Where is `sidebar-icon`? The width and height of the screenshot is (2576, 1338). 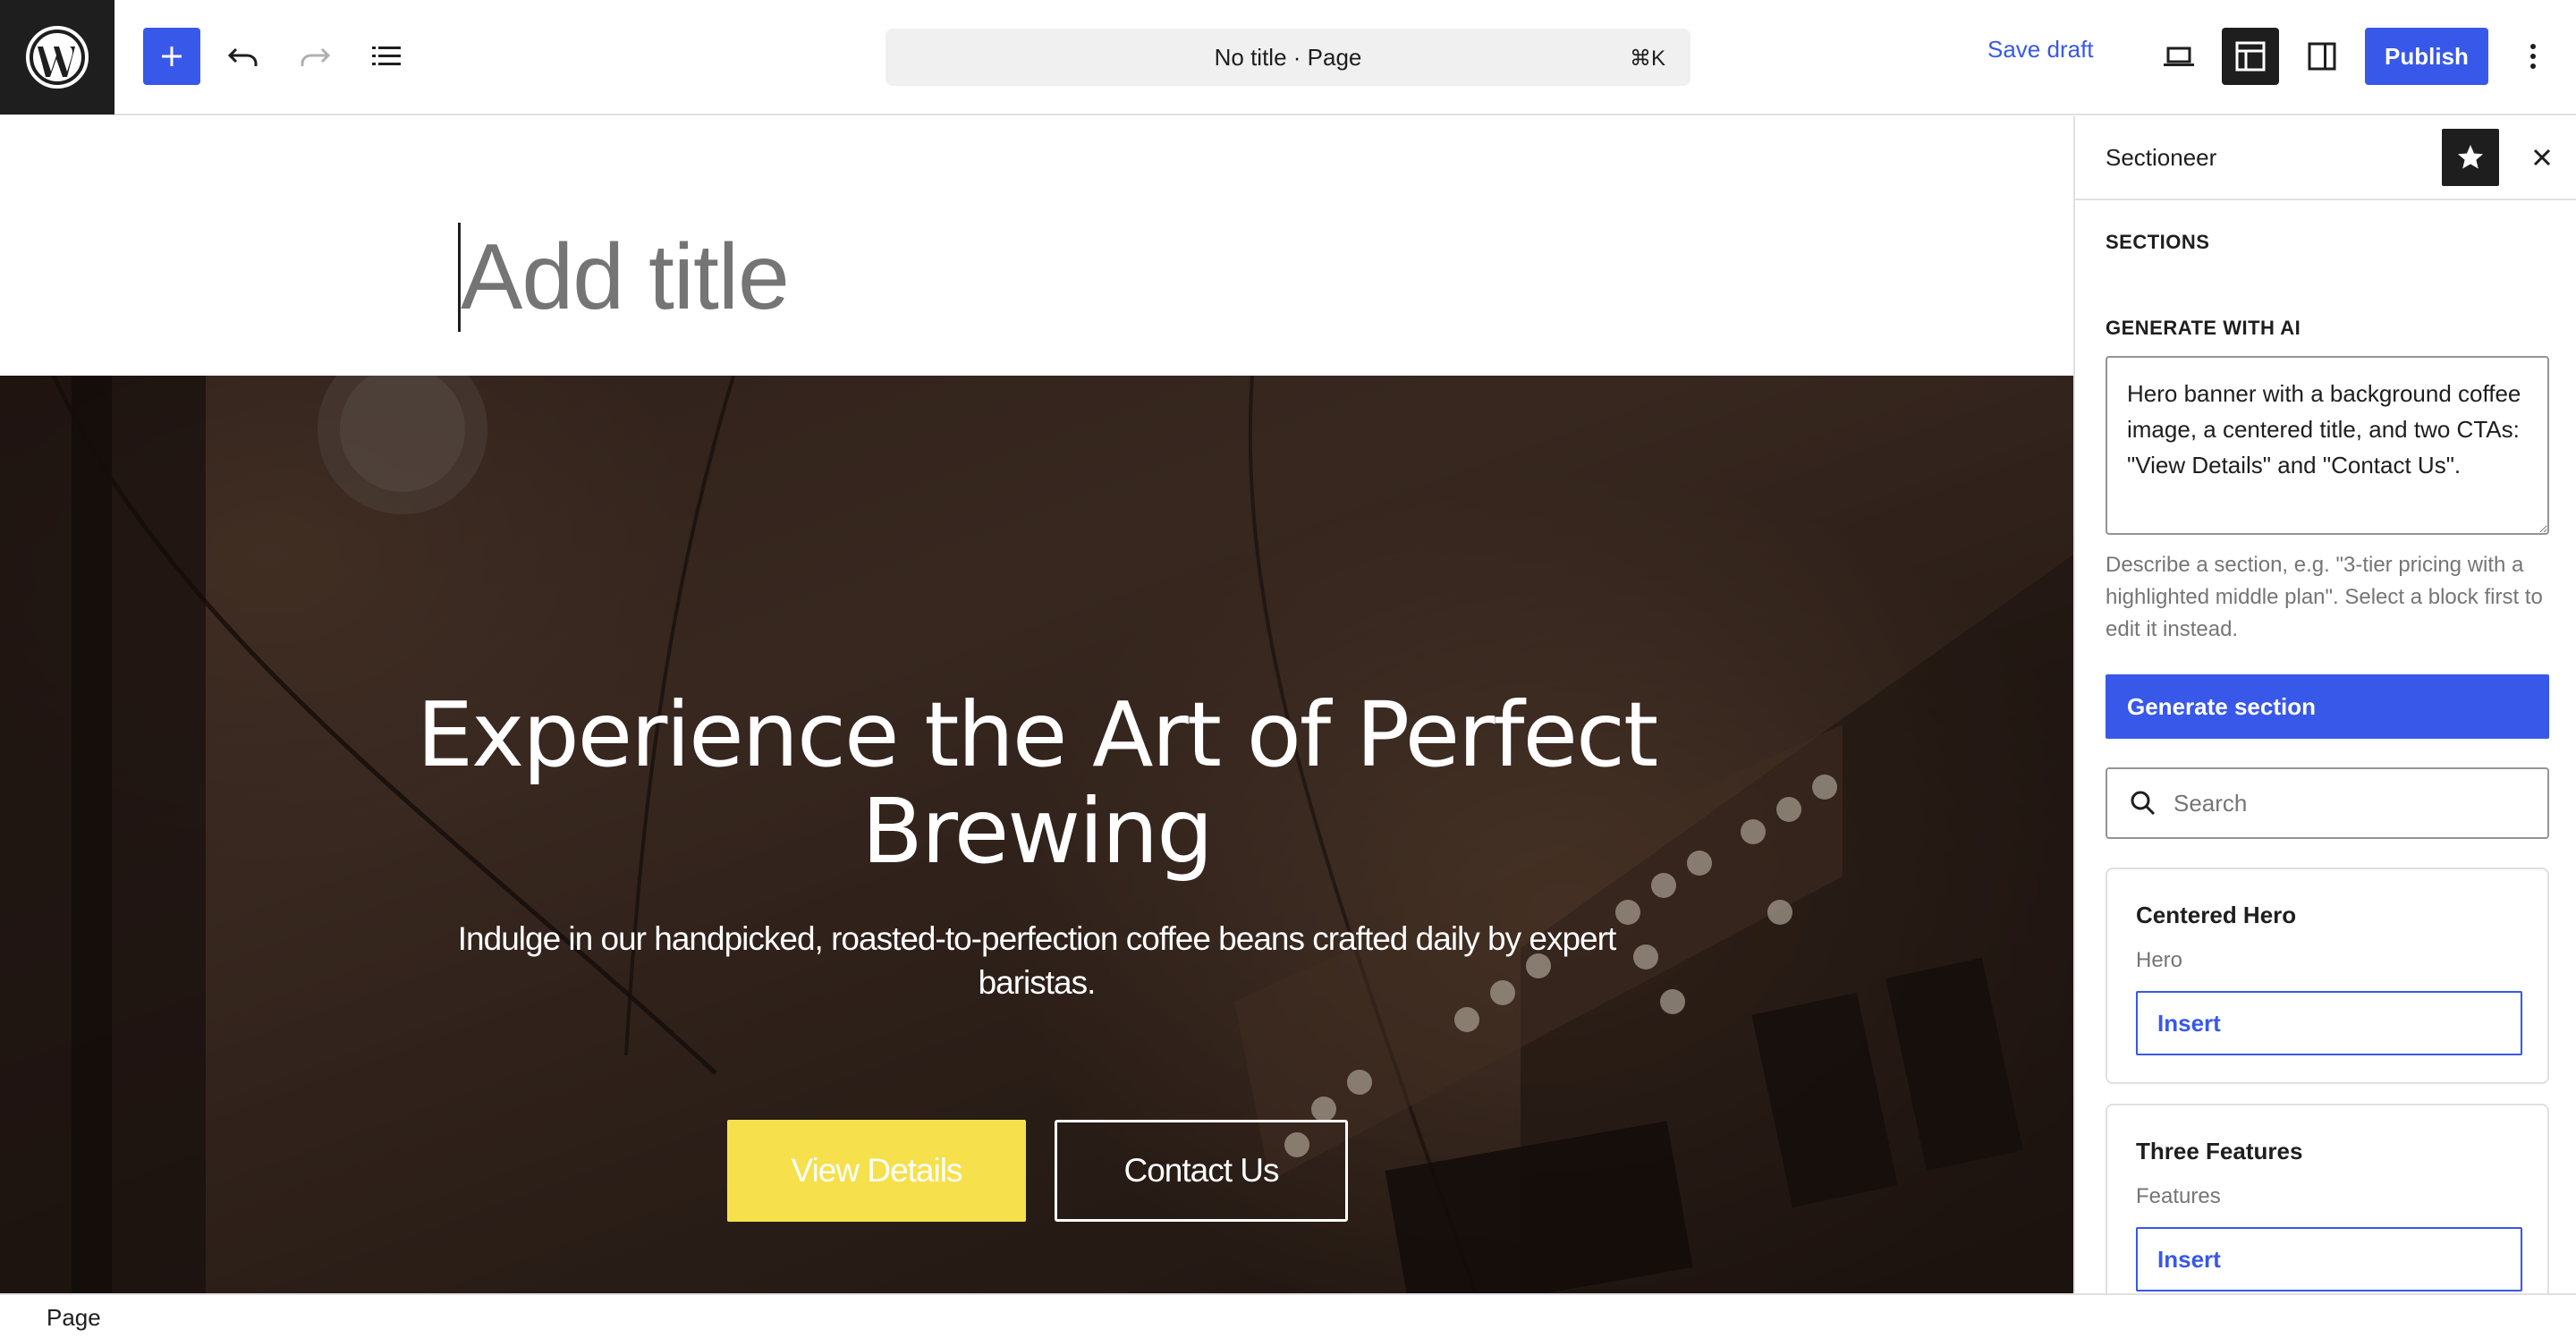 sidebar-icon is located at coordinates (2322, 56).